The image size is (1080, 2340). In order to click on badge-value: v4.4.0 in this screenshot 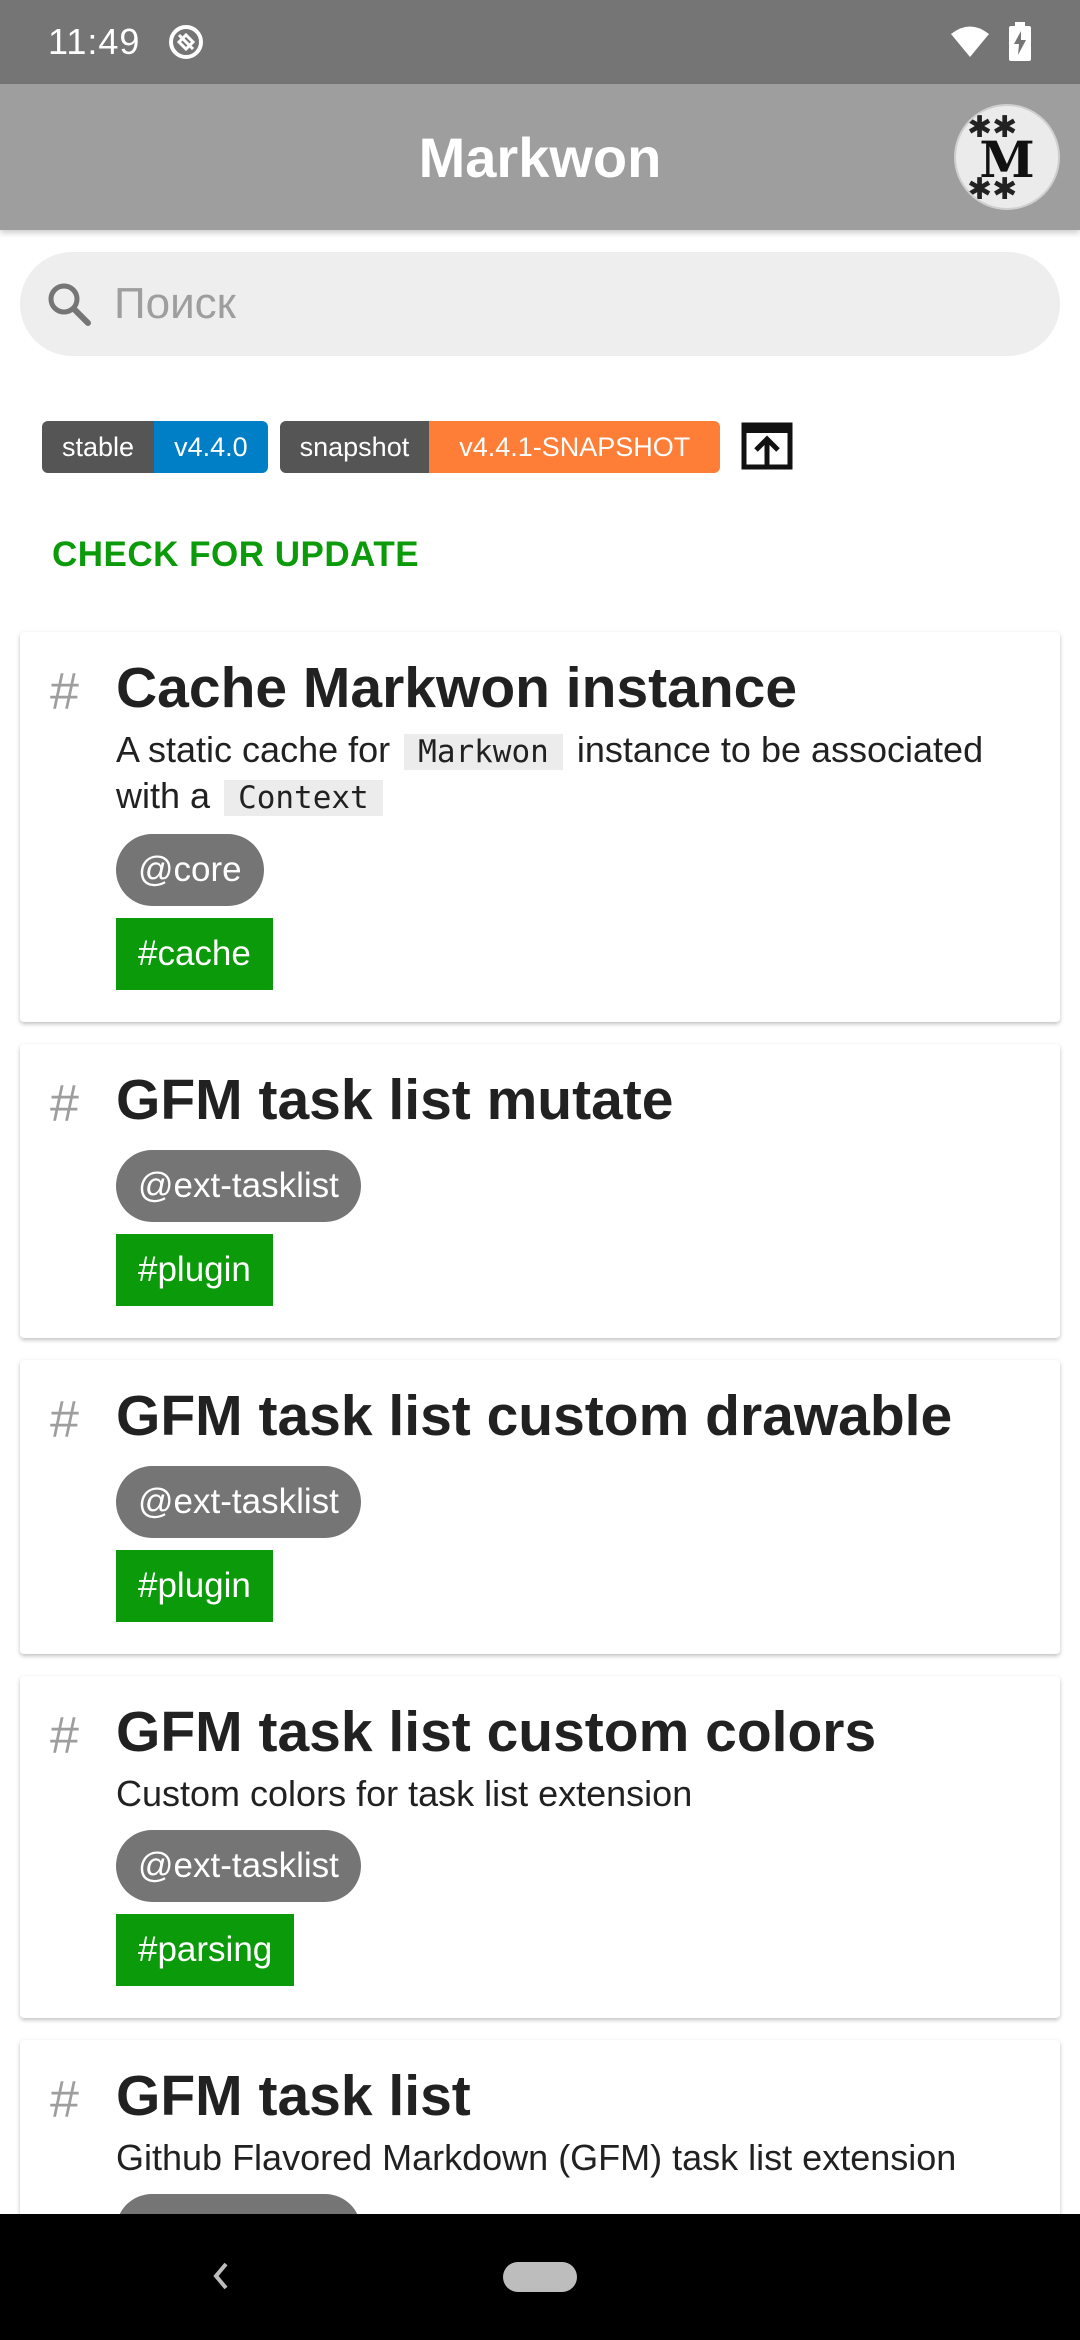, I will do `click(211, 447)`.